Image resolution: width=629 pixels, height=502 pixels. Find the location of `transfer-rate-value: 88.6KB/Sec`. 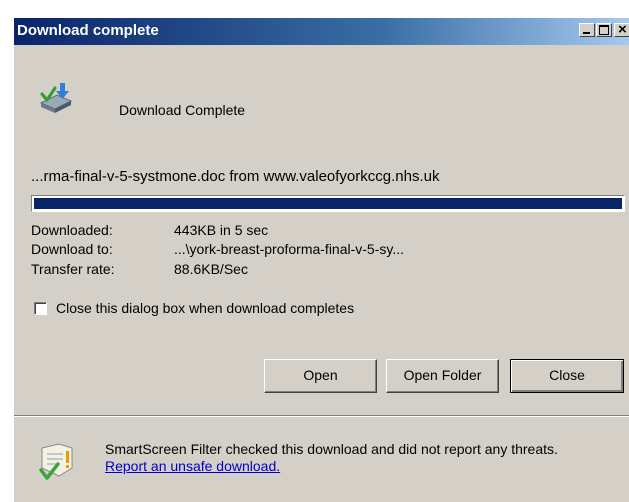

transfer-rate-value: 88.6KB/Sec is located at coordinates (211, 269).